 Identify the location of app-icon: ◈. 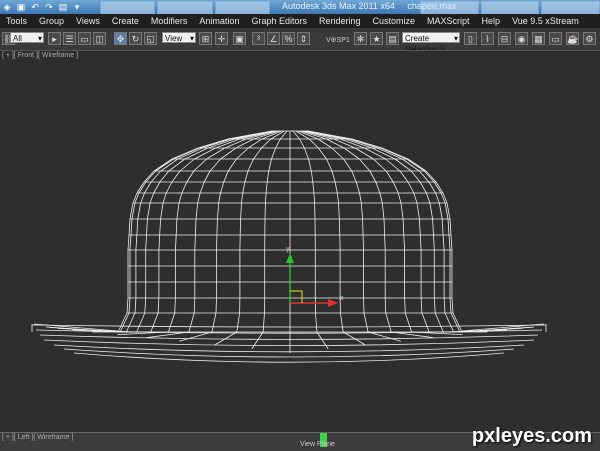
(7, 7).